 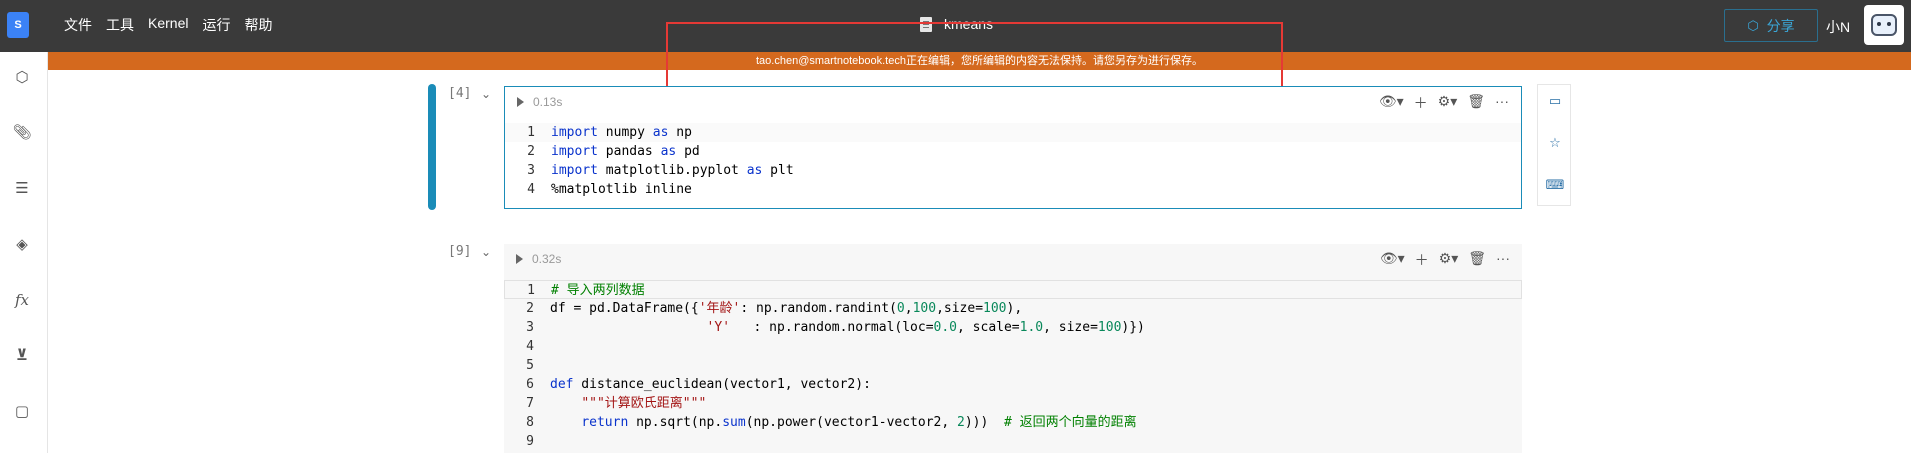 I want to click on menu-tools: 工具, so click(x=120, y=25).